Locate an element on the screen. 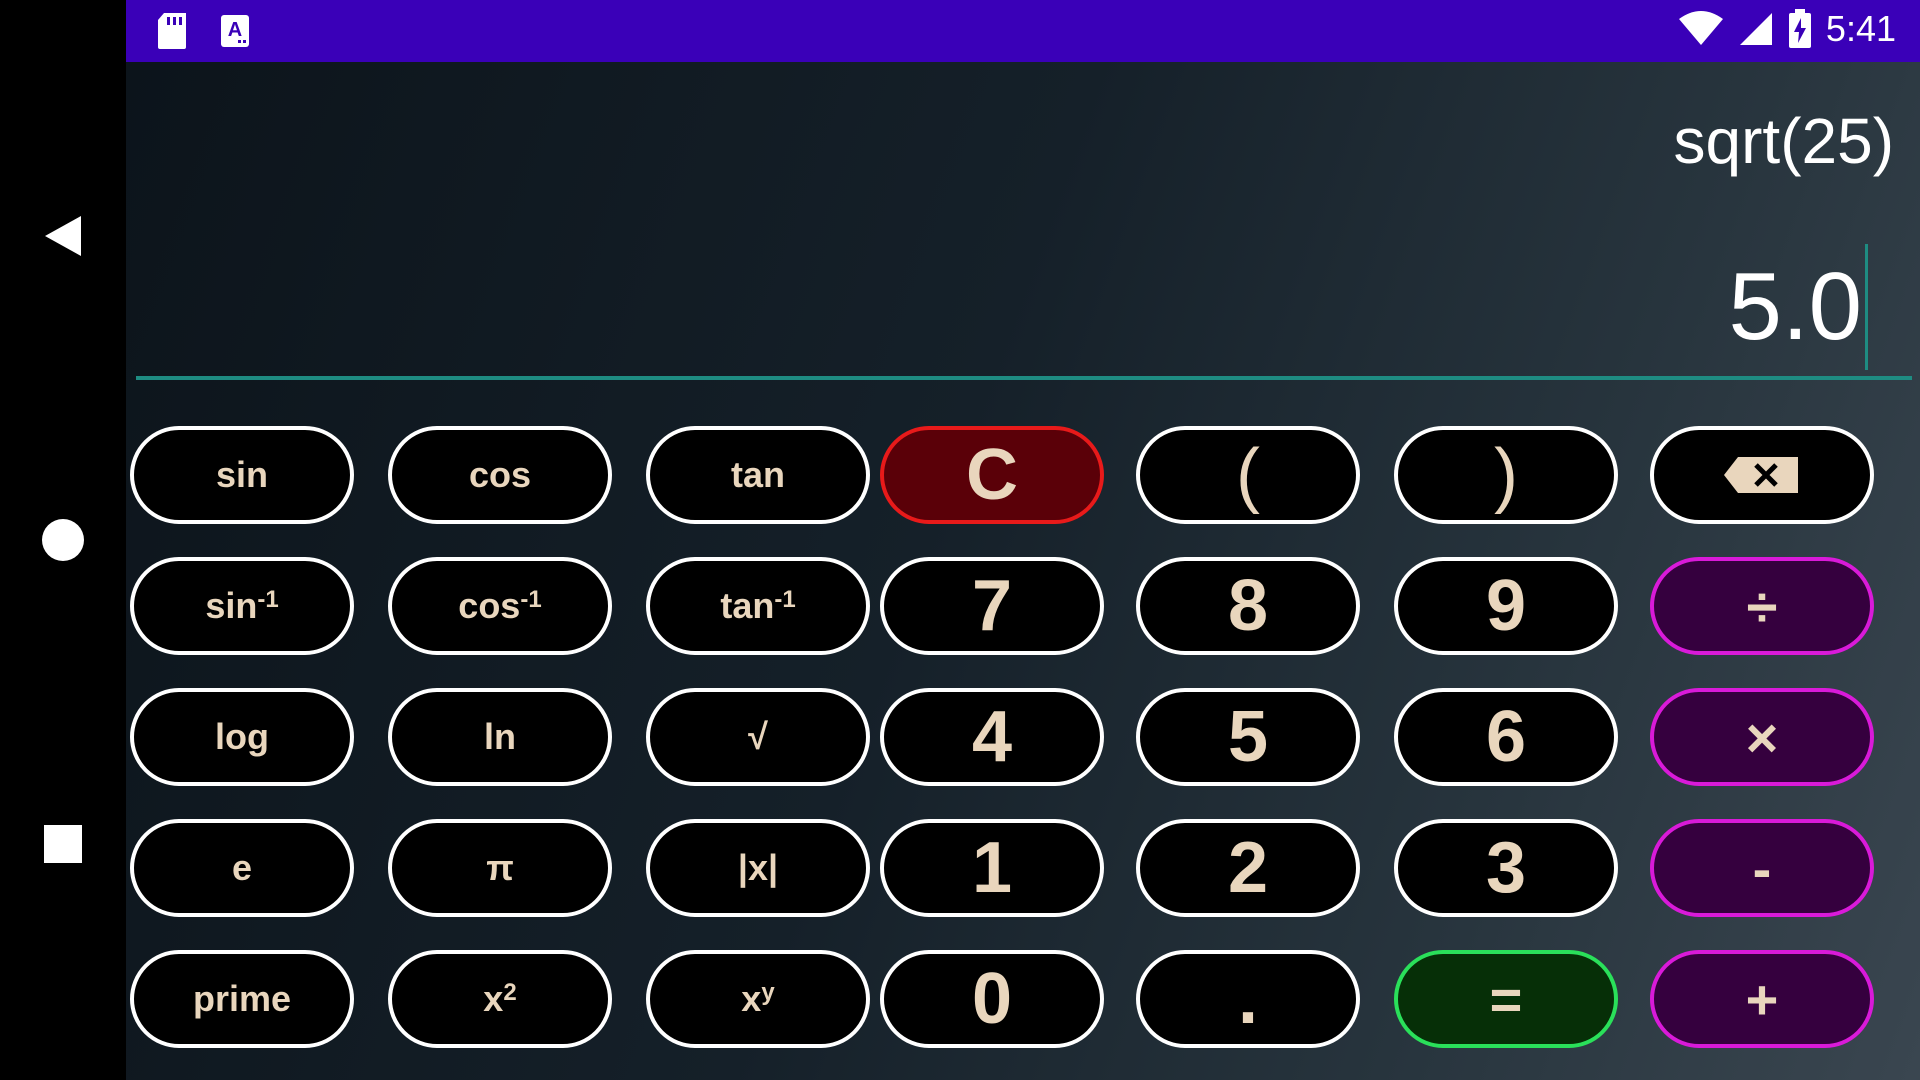  digit-7-button: 7 is located at coordinates (992, 606).